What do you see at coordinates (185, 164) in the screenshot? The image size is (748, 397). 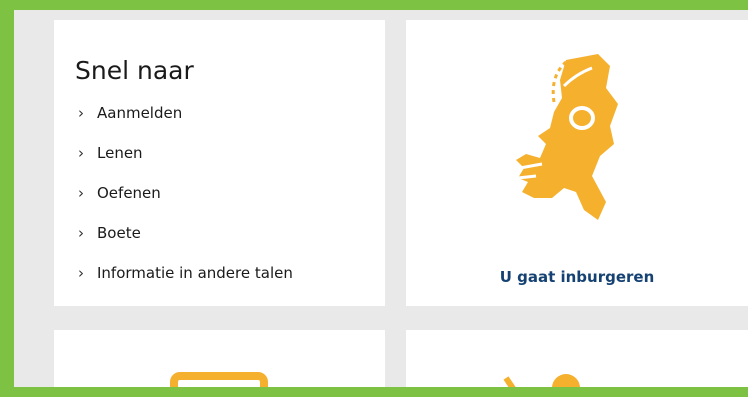 I see `quick-link-lenen: › Lenen` at bounding box center [185, 164].